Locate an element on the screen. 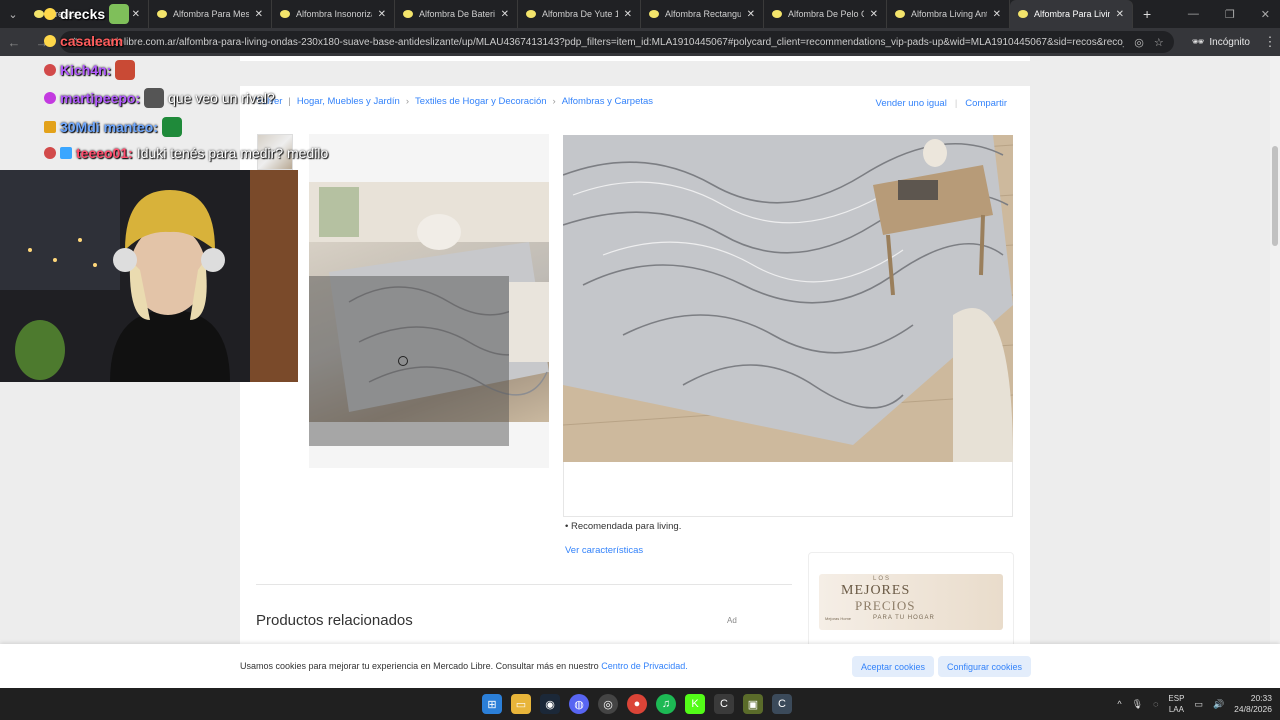  scrollbar is located at coordinates (1275, 372).